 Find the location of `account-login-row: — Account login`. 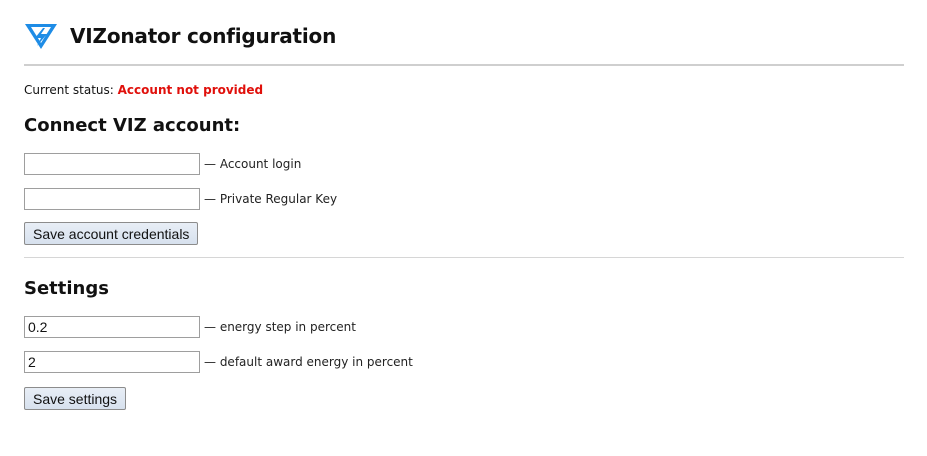

account-login-row: — Account login is located at coordinates (464, 164).